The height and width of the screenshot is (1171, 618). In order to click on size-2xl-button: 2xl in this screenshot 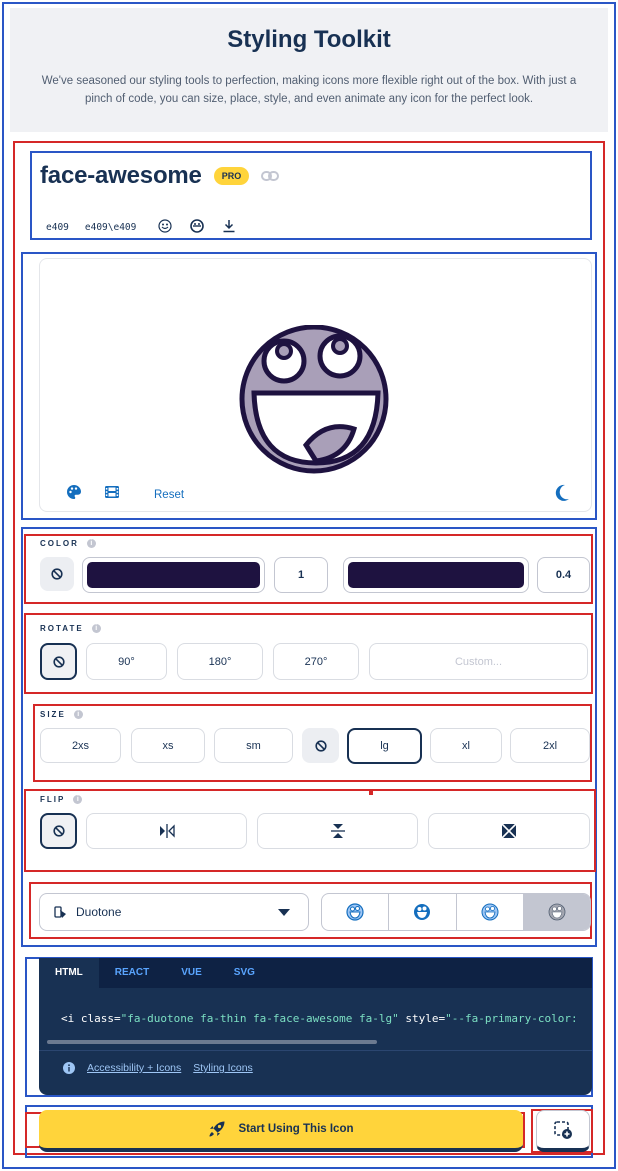, I will do `click(550, 745)`.